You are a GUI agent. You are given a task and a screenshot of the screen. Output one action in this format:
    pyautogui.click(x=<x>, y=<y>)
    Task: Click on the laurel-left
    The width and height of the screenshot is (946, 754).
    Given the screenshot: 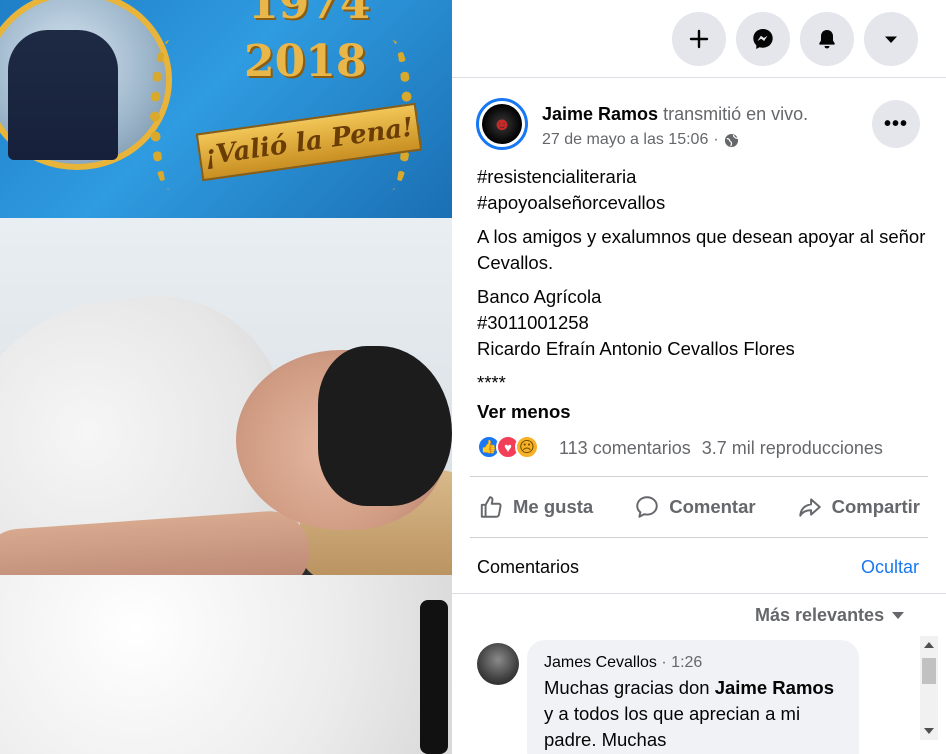 What is the action you would take?
    pyautogui.click(x=170, y=115)
    